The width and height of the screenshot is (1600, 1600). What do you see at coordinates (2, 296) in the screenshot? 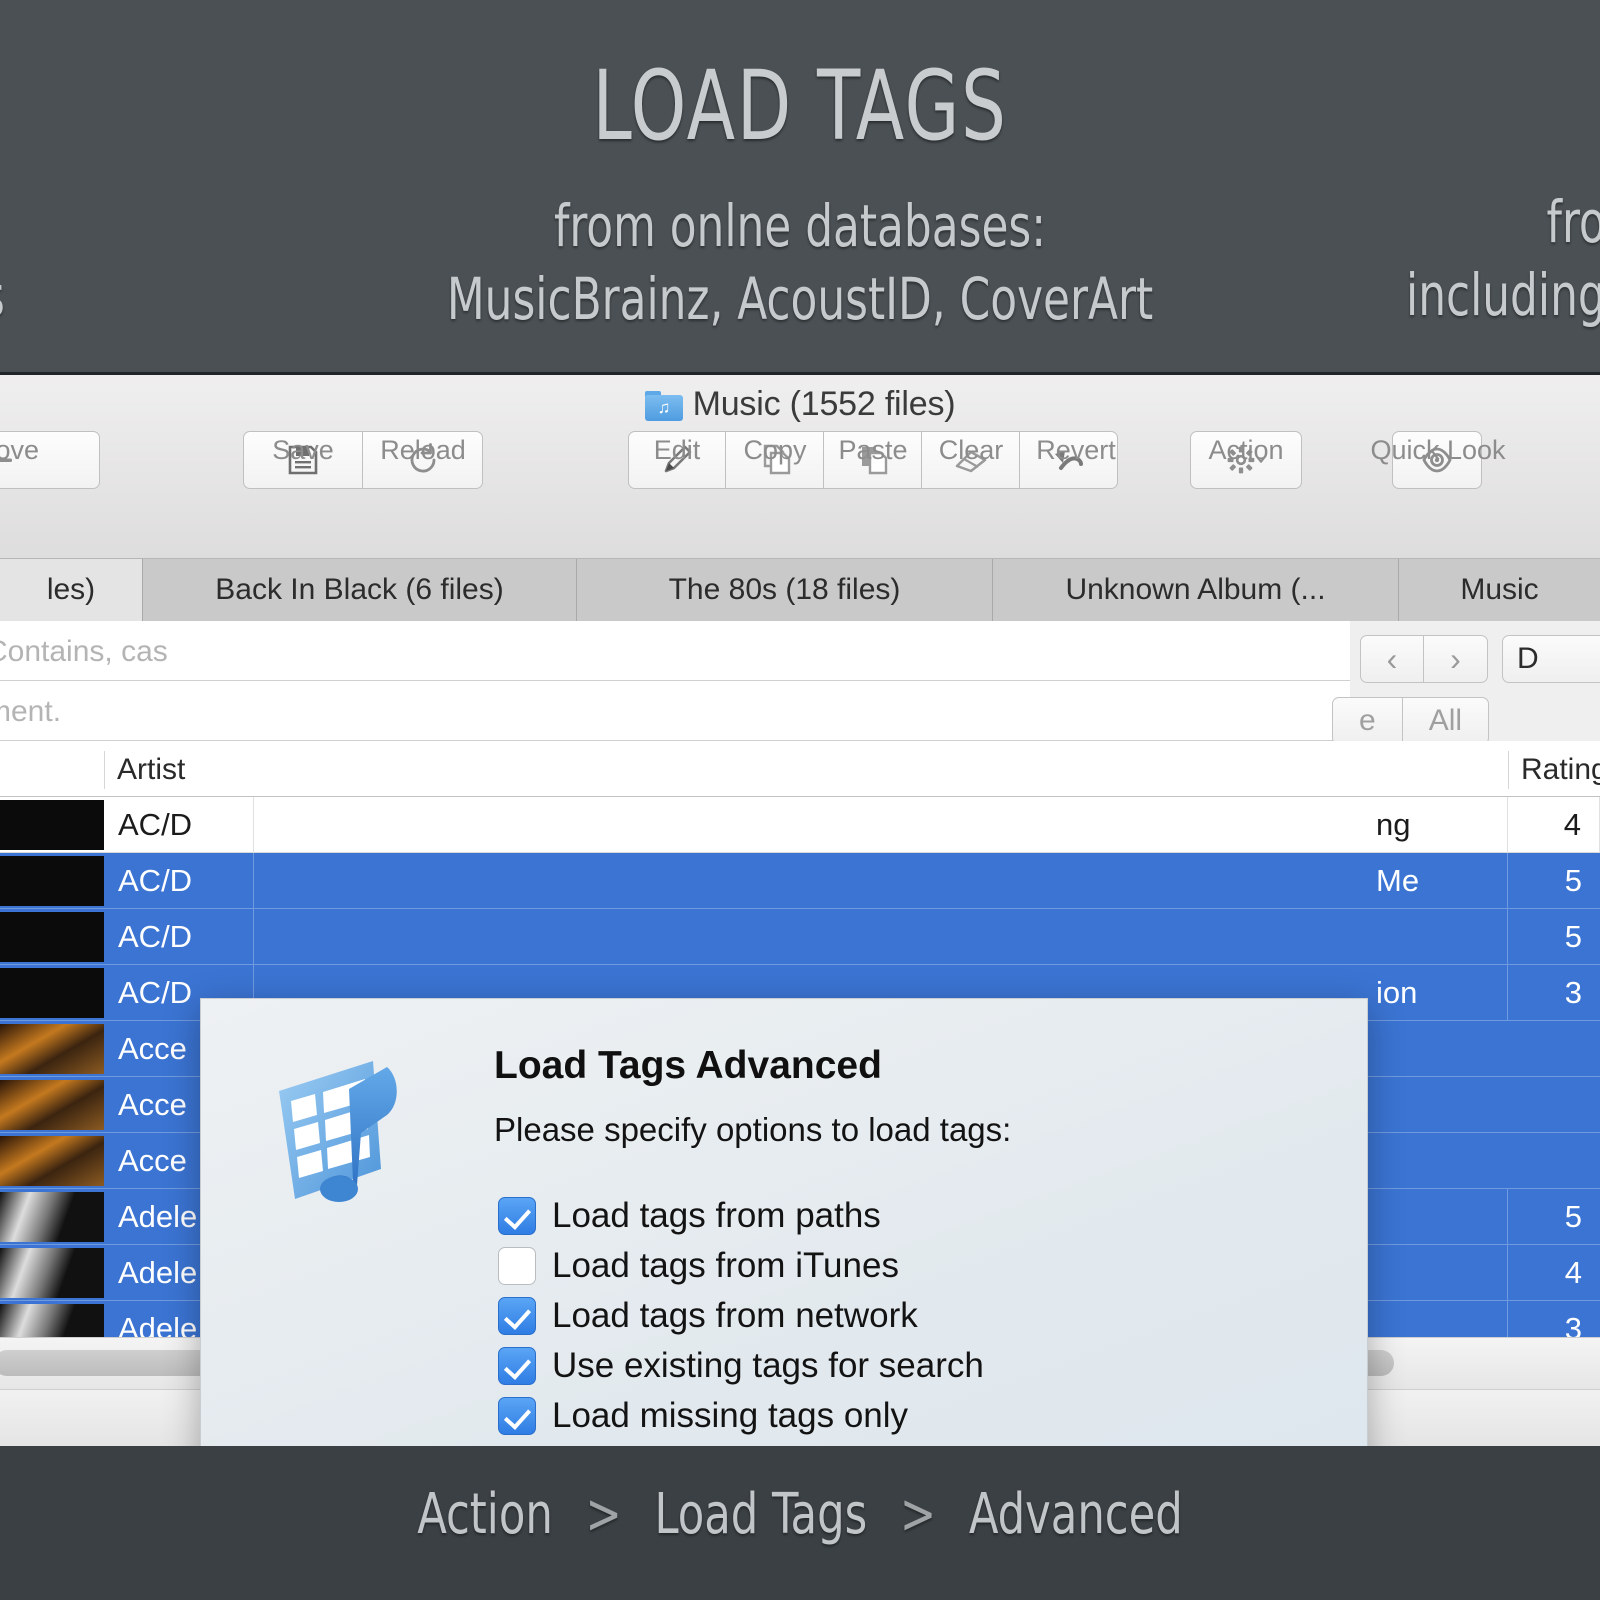
I see `promo-left-clipped-text: s` at bounding box center [2, 296].